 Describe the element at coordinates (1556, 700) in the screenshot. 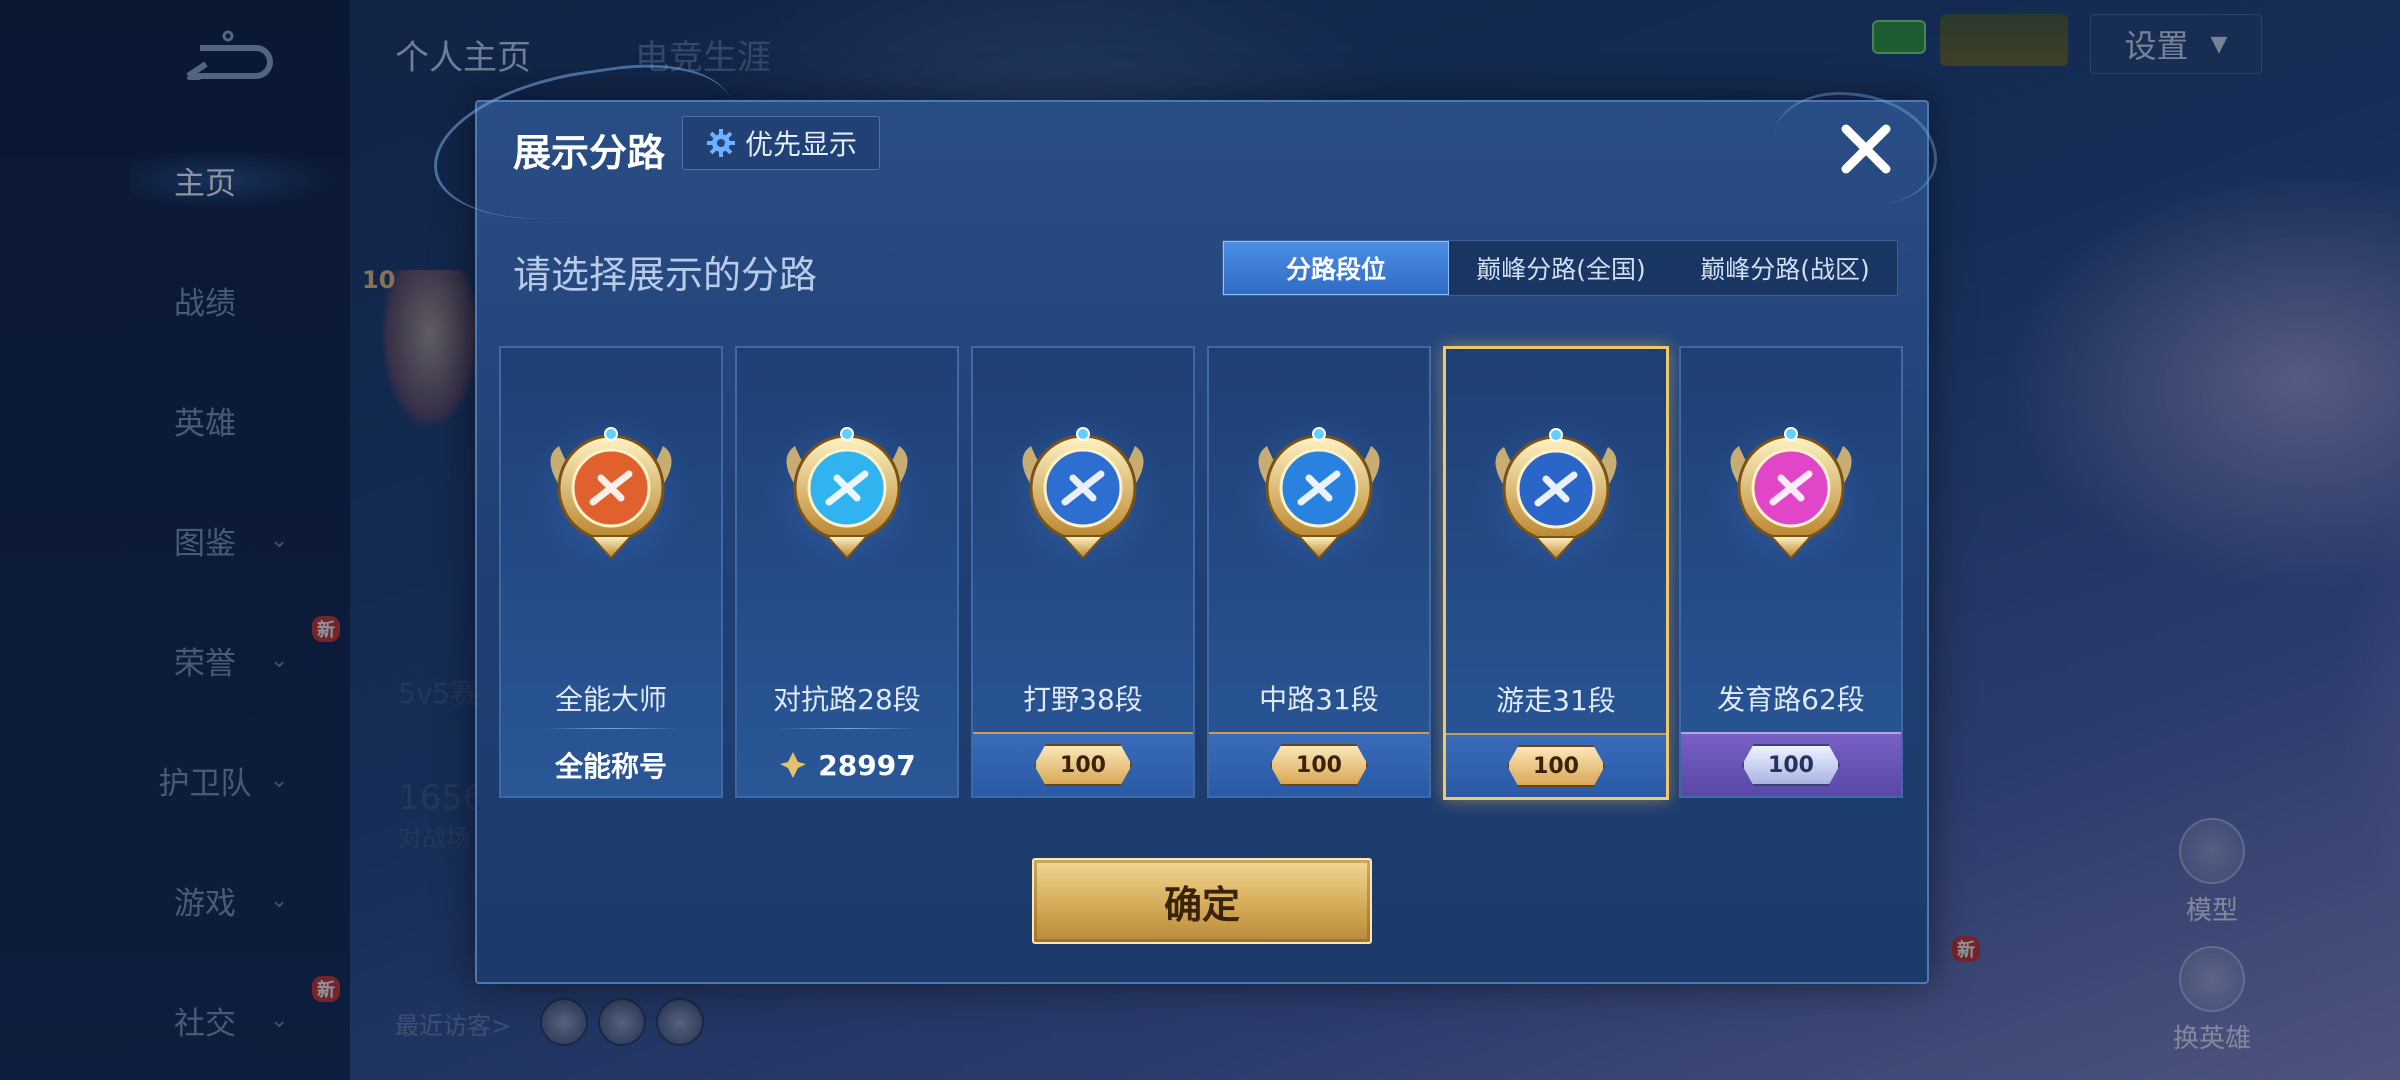

I see `lane-rank-label: 游走31段` at that location.